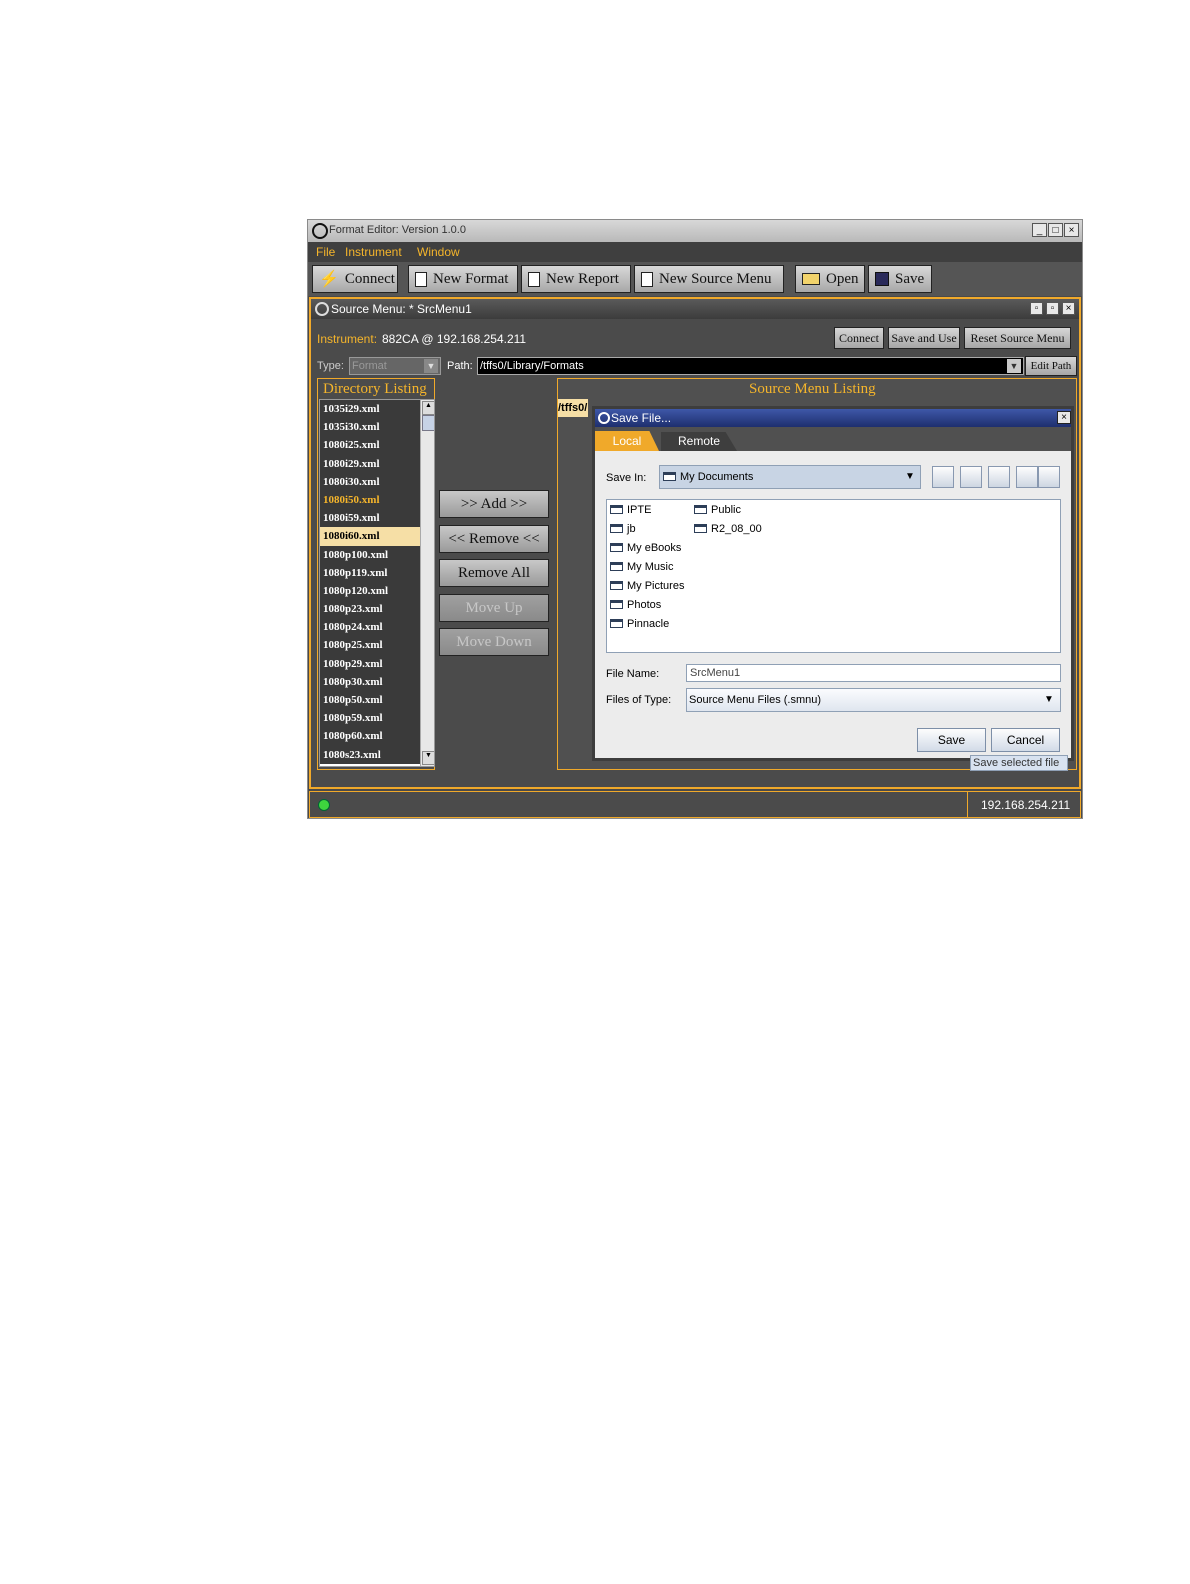 The image size is (1190, 1584). I want to click on file-name-input: SrcMenu1, so click(873, 673).